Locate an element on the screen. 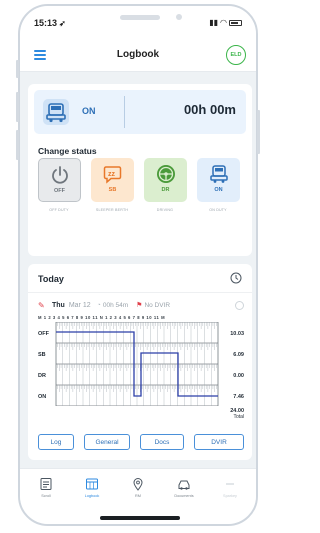  status-option-dr: DR is located at coordinates (165, 180).